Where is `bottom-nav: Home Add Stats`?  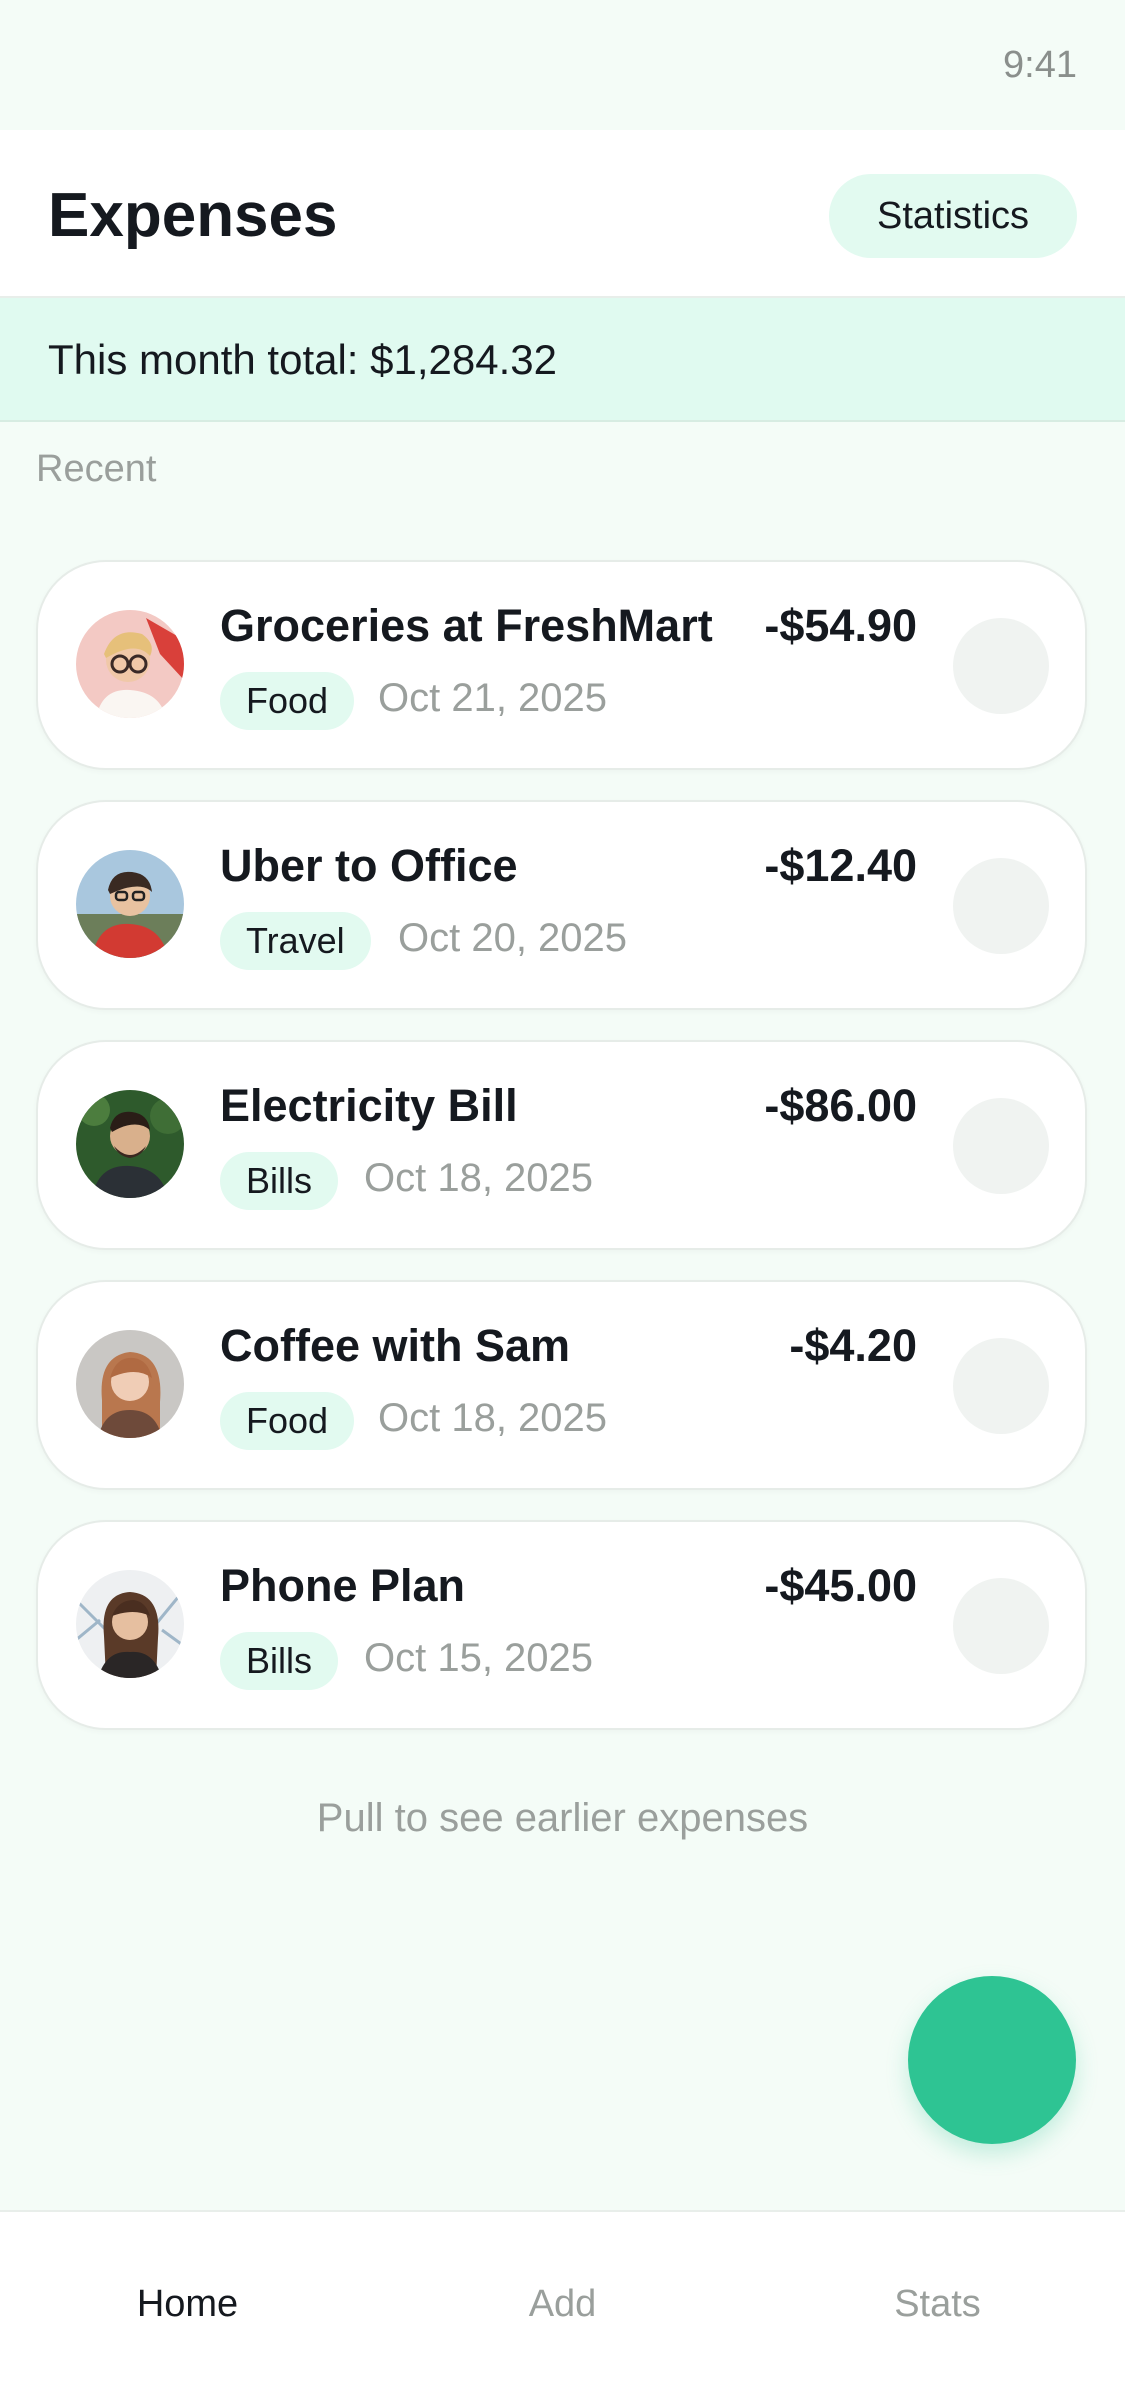
bottom-nav: Home Add Stats is located at coordinates (562, 2306).